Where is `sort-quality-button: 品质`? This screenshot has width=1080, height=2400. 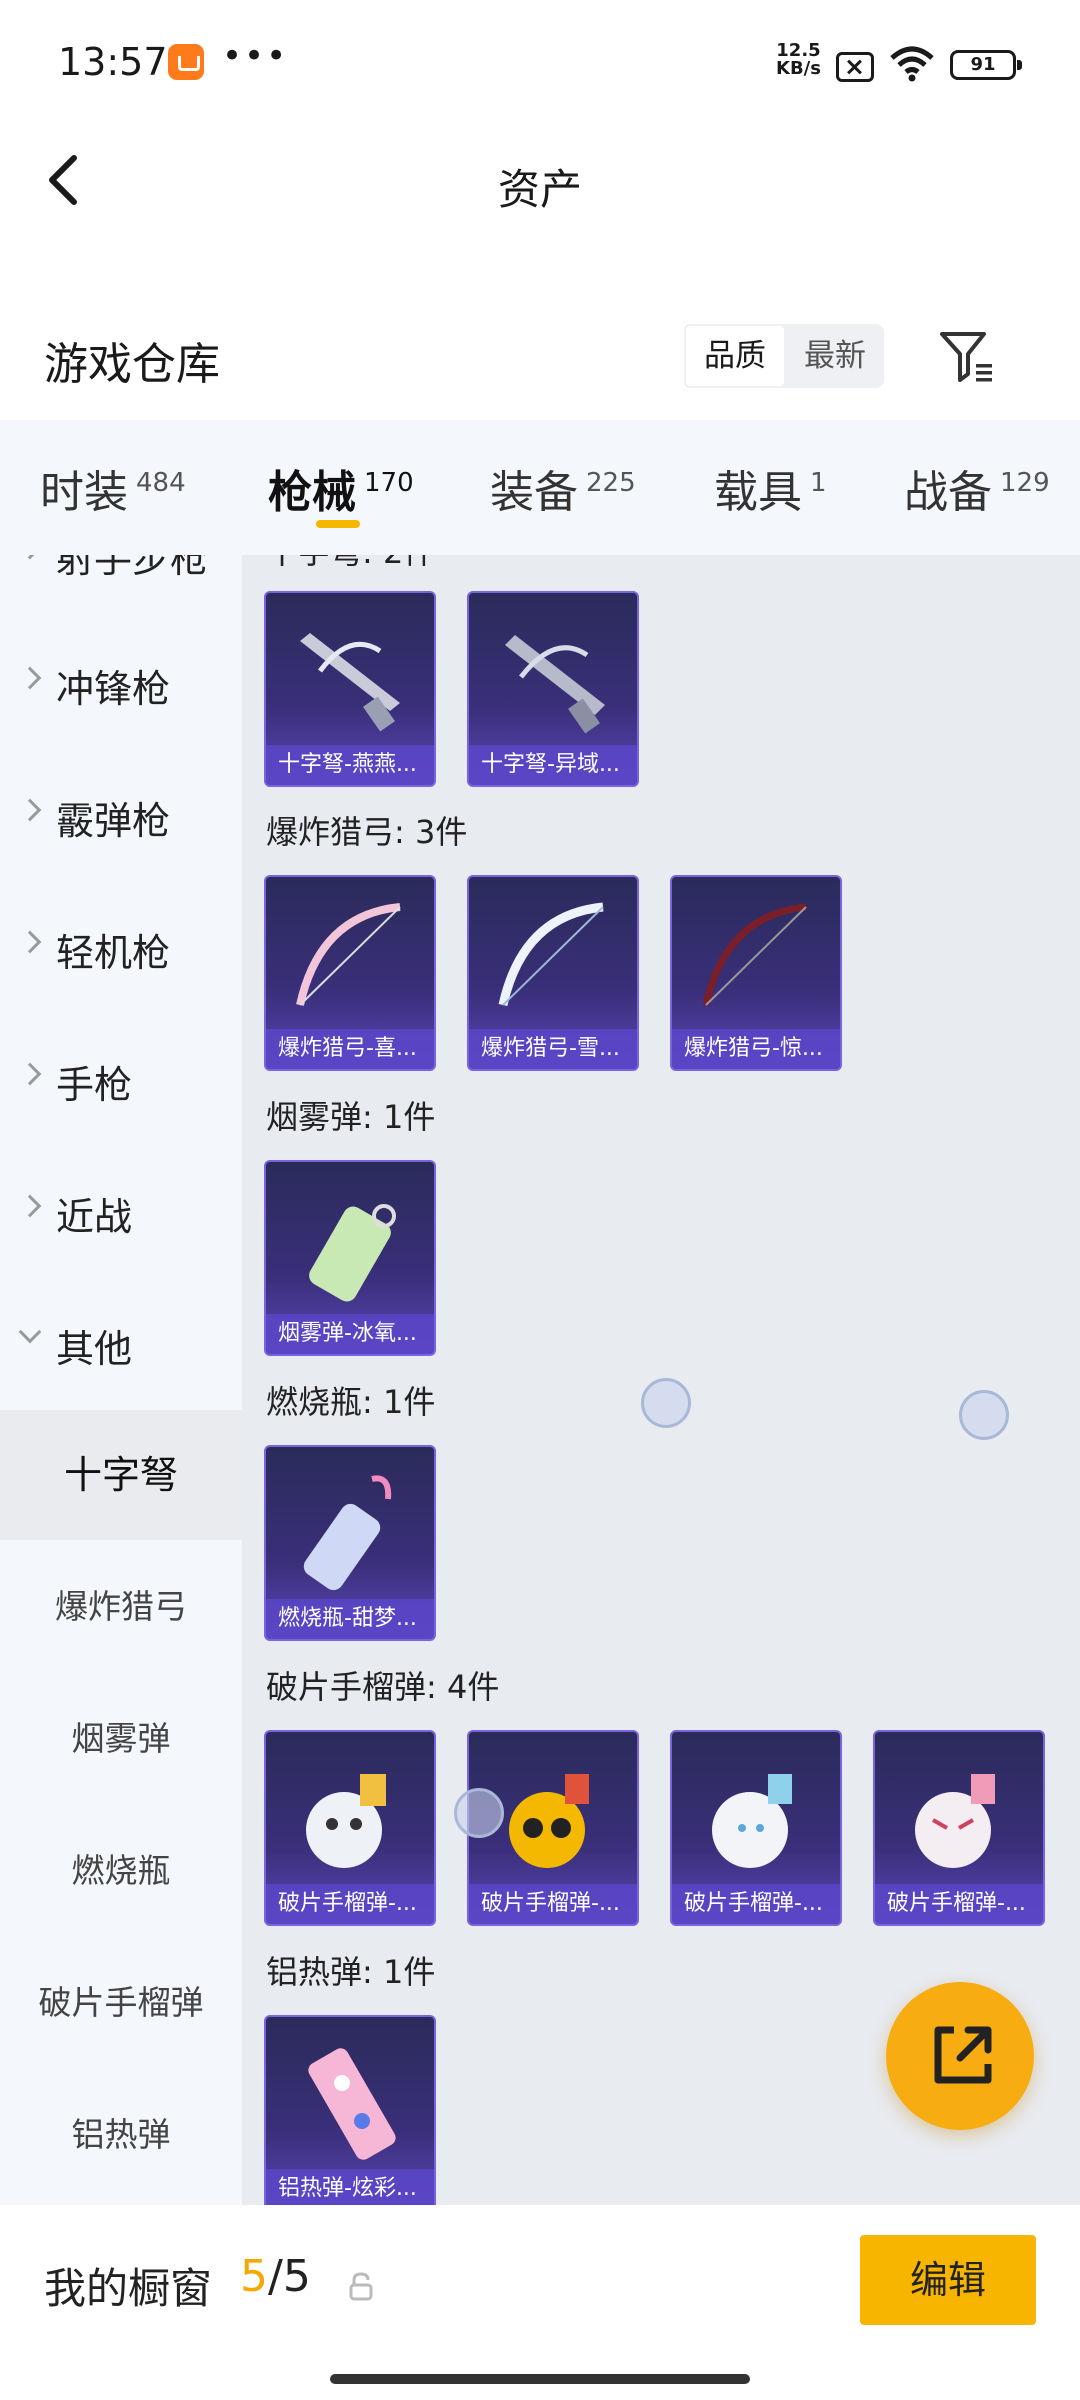
sort-quality-button: 品质 is located at coordinates (735, 356).